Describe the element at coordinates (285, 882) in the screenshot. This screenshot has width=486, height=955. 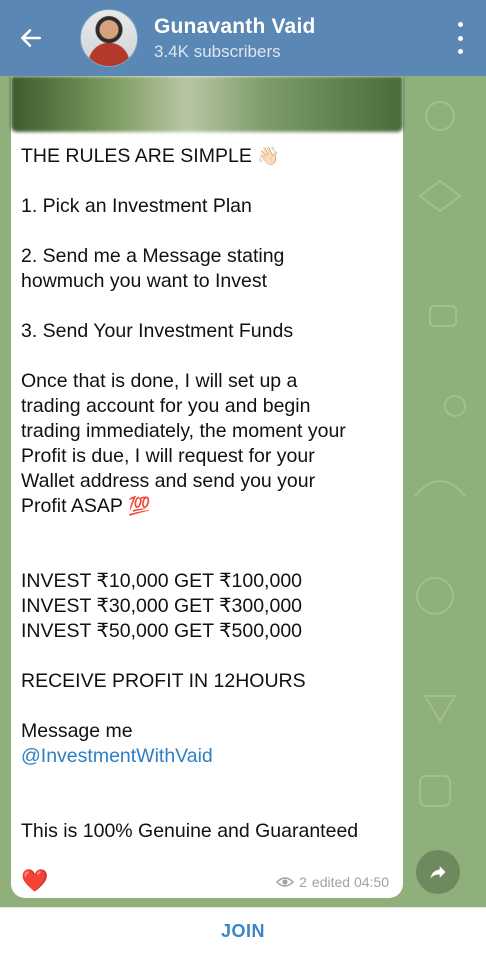
I see `eye-icon` at that location.